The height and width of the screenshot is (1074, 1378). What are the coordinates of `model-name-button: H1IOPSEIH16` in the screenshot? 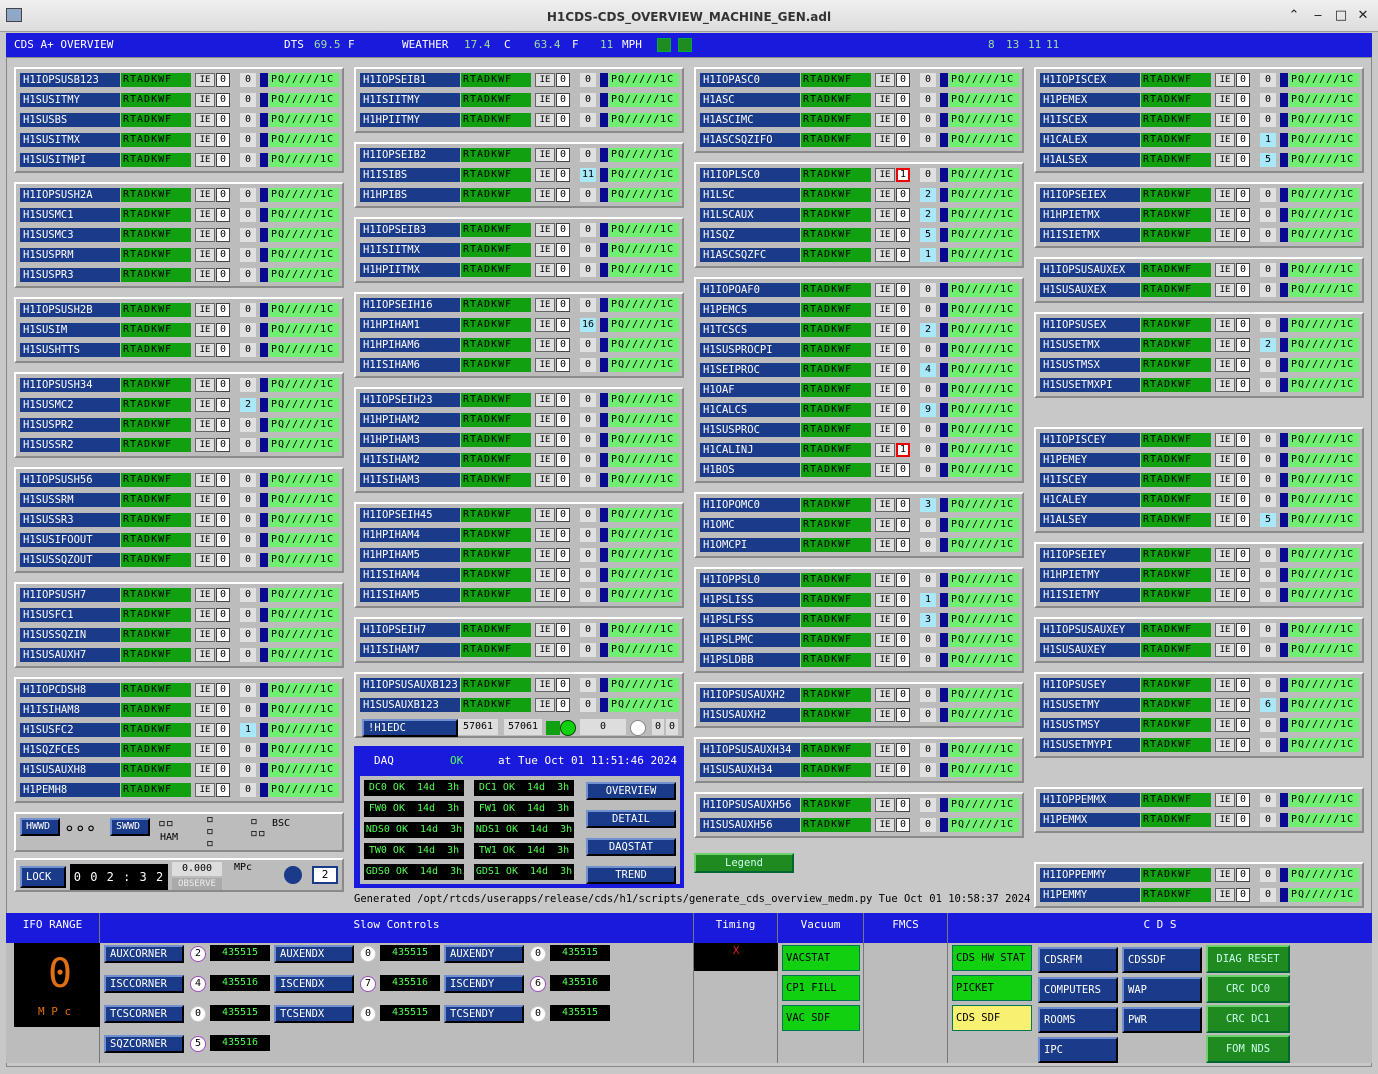 It's located at (410, 305).